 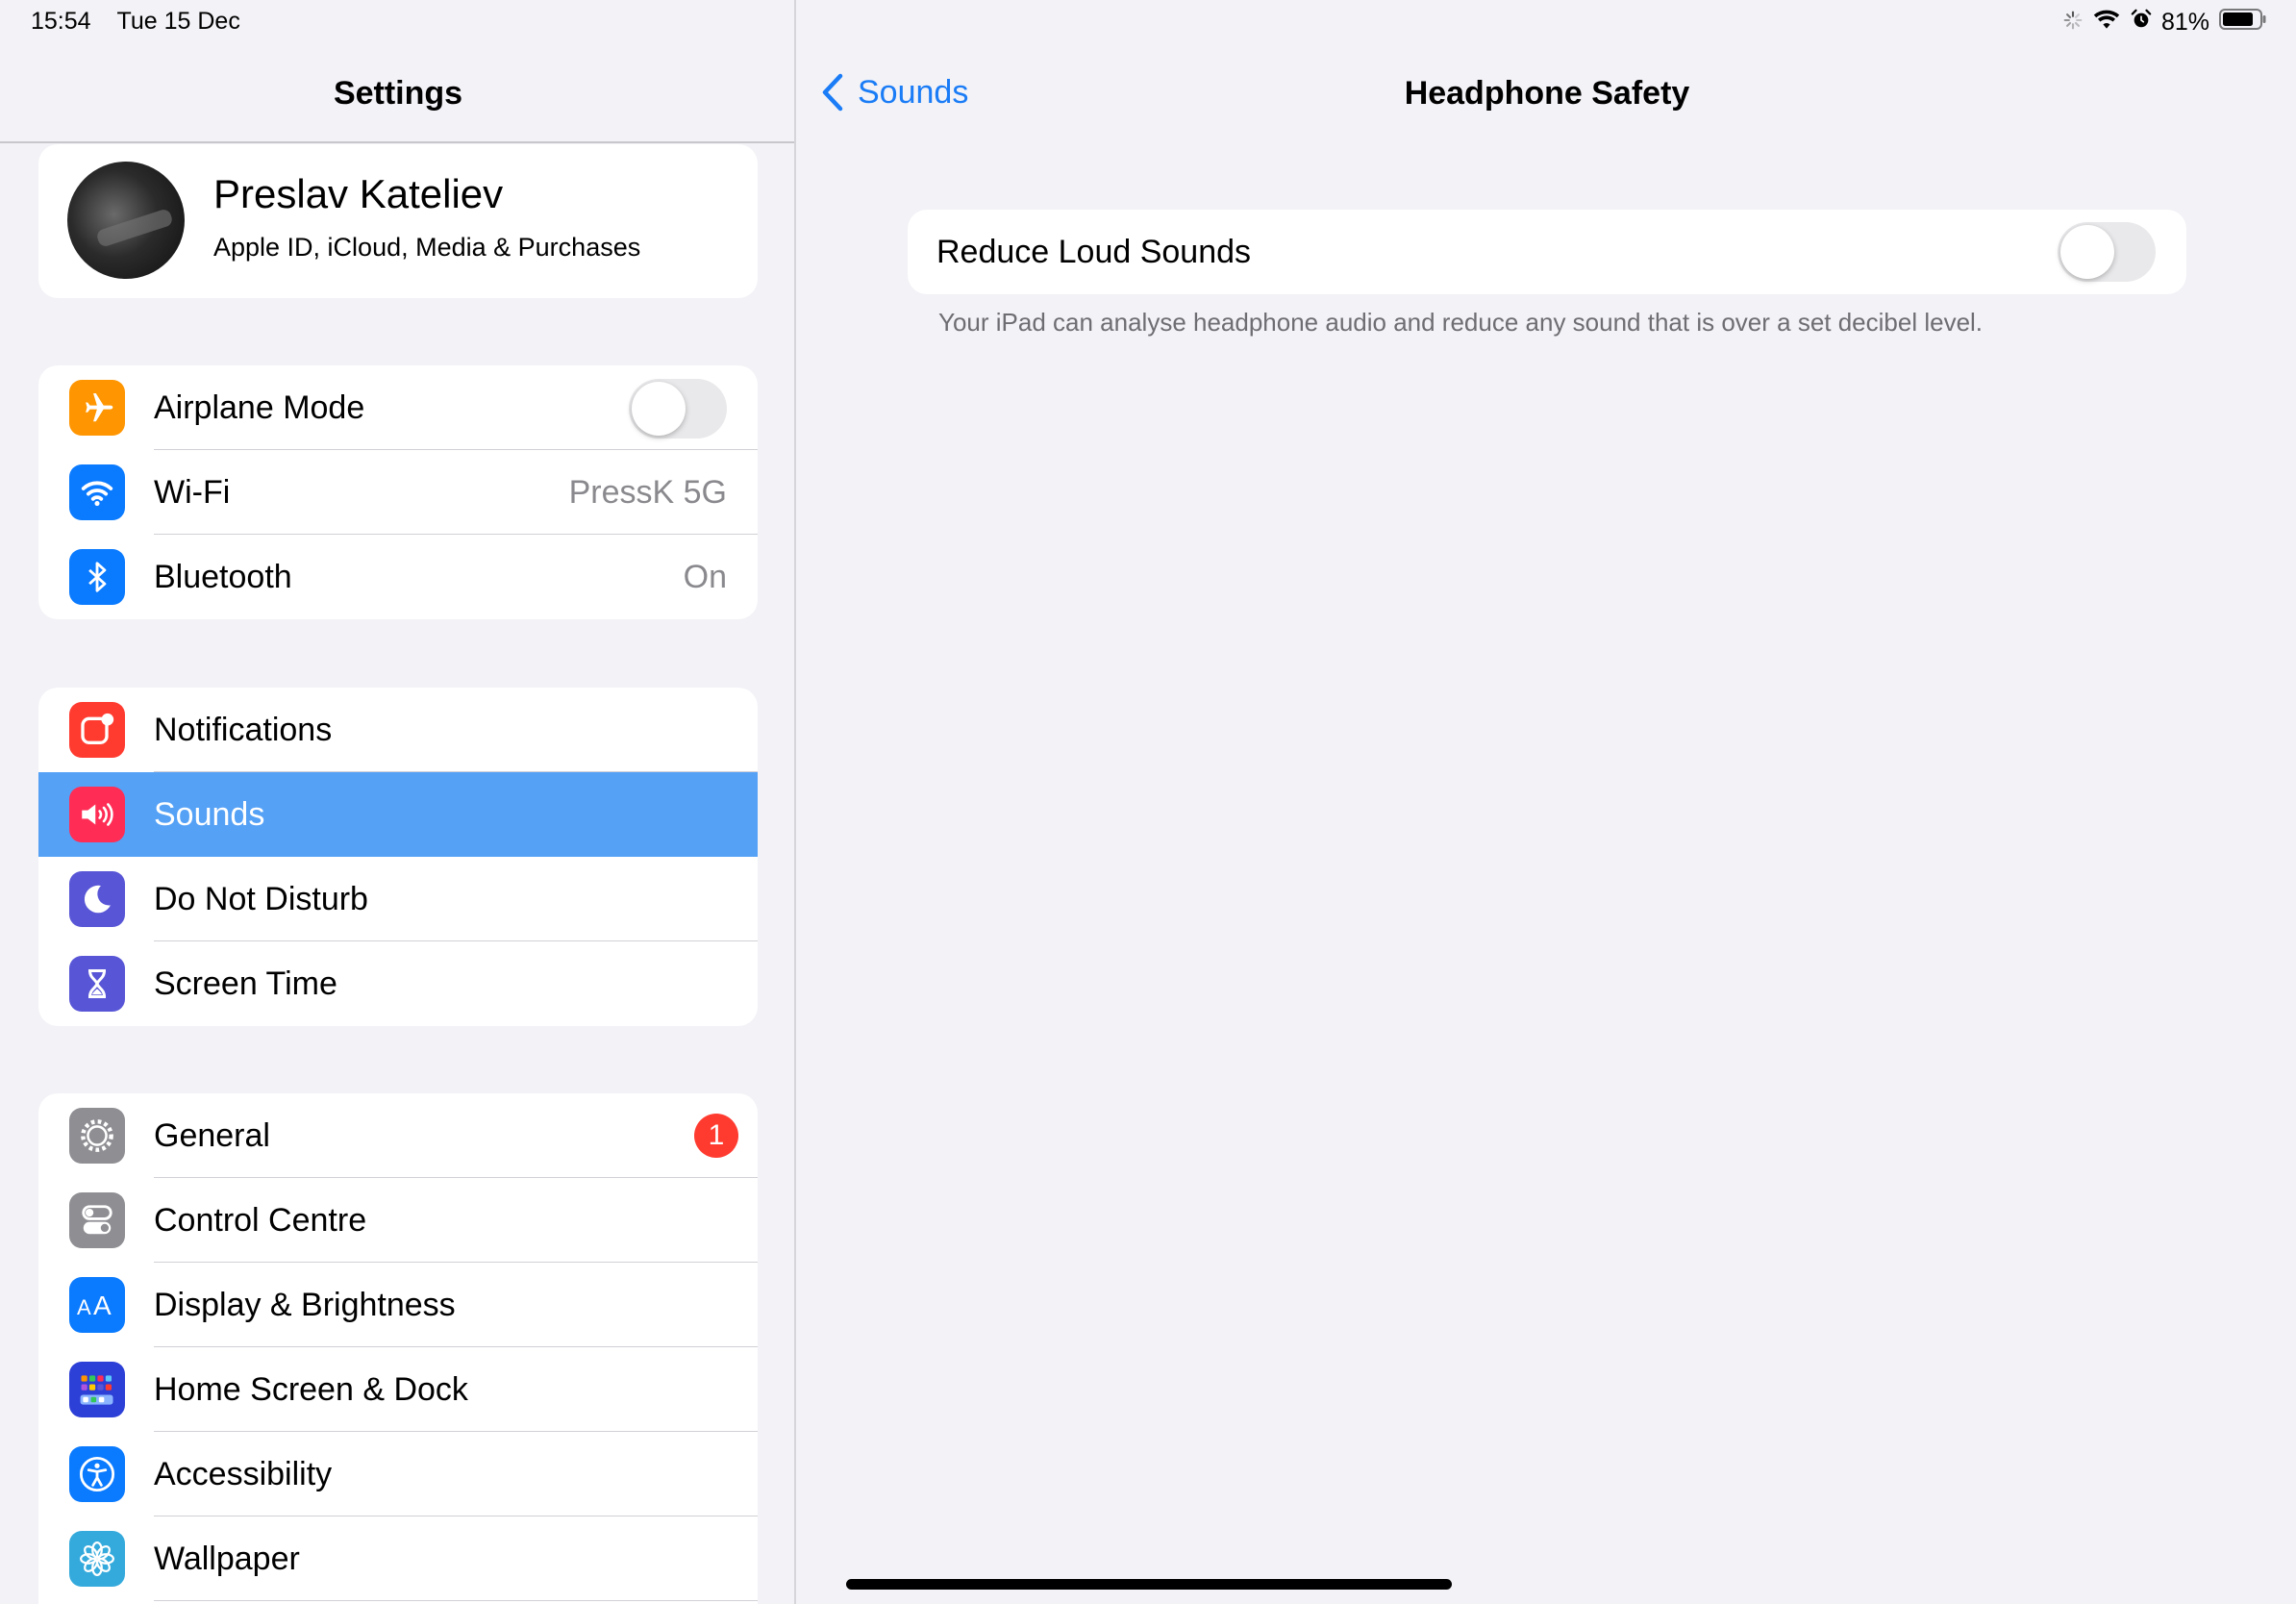 What do you see at coordinates (2243, 23) in the screenshot?
I see `battery-icon` at bounding box center [2243, 23].